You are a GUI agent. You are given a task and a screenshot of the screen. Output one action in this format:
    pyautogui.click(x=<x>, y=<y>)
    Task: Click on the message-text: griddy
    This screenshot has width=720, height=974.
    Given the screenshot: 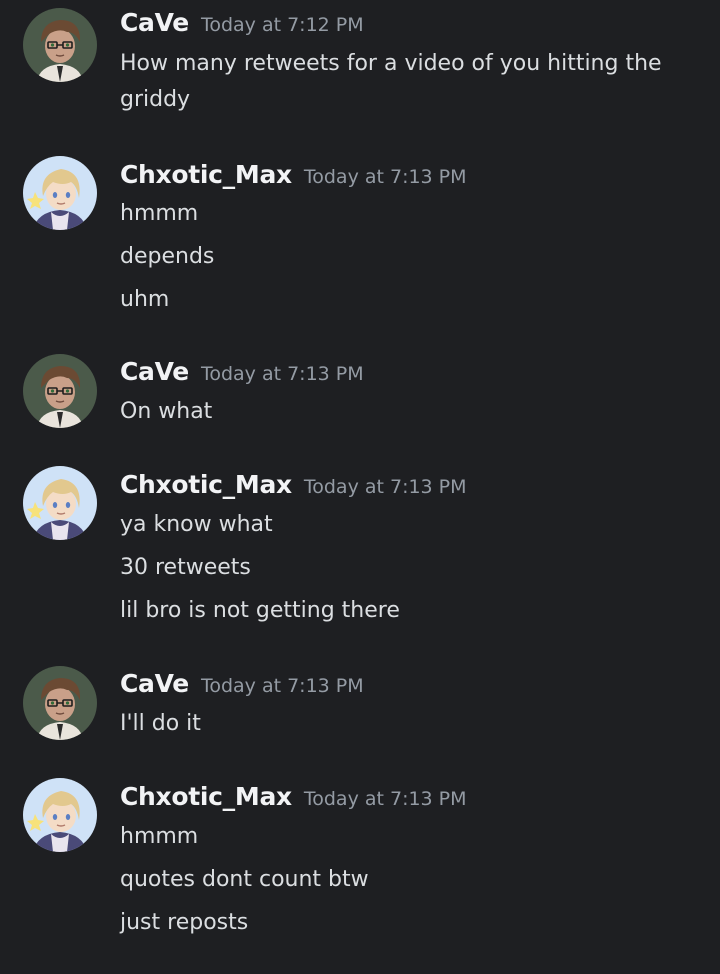 What is the action you would take?
    pyautogui.click(x=155, y=99)
    